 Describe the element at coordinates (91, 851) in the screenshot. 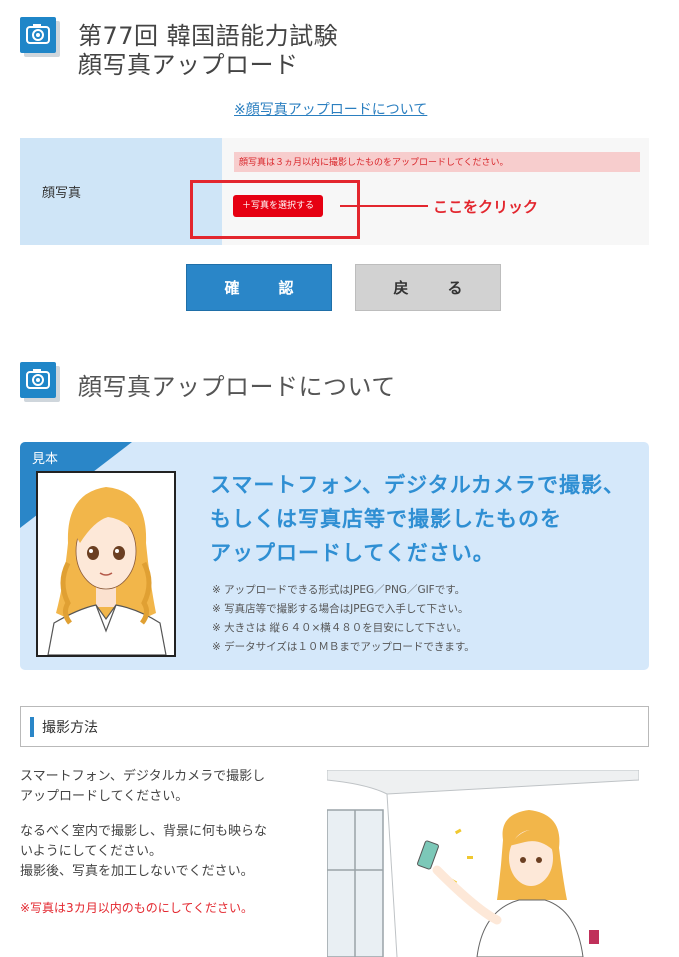

I see `paragraph-line: いようにしてください。` at that location.